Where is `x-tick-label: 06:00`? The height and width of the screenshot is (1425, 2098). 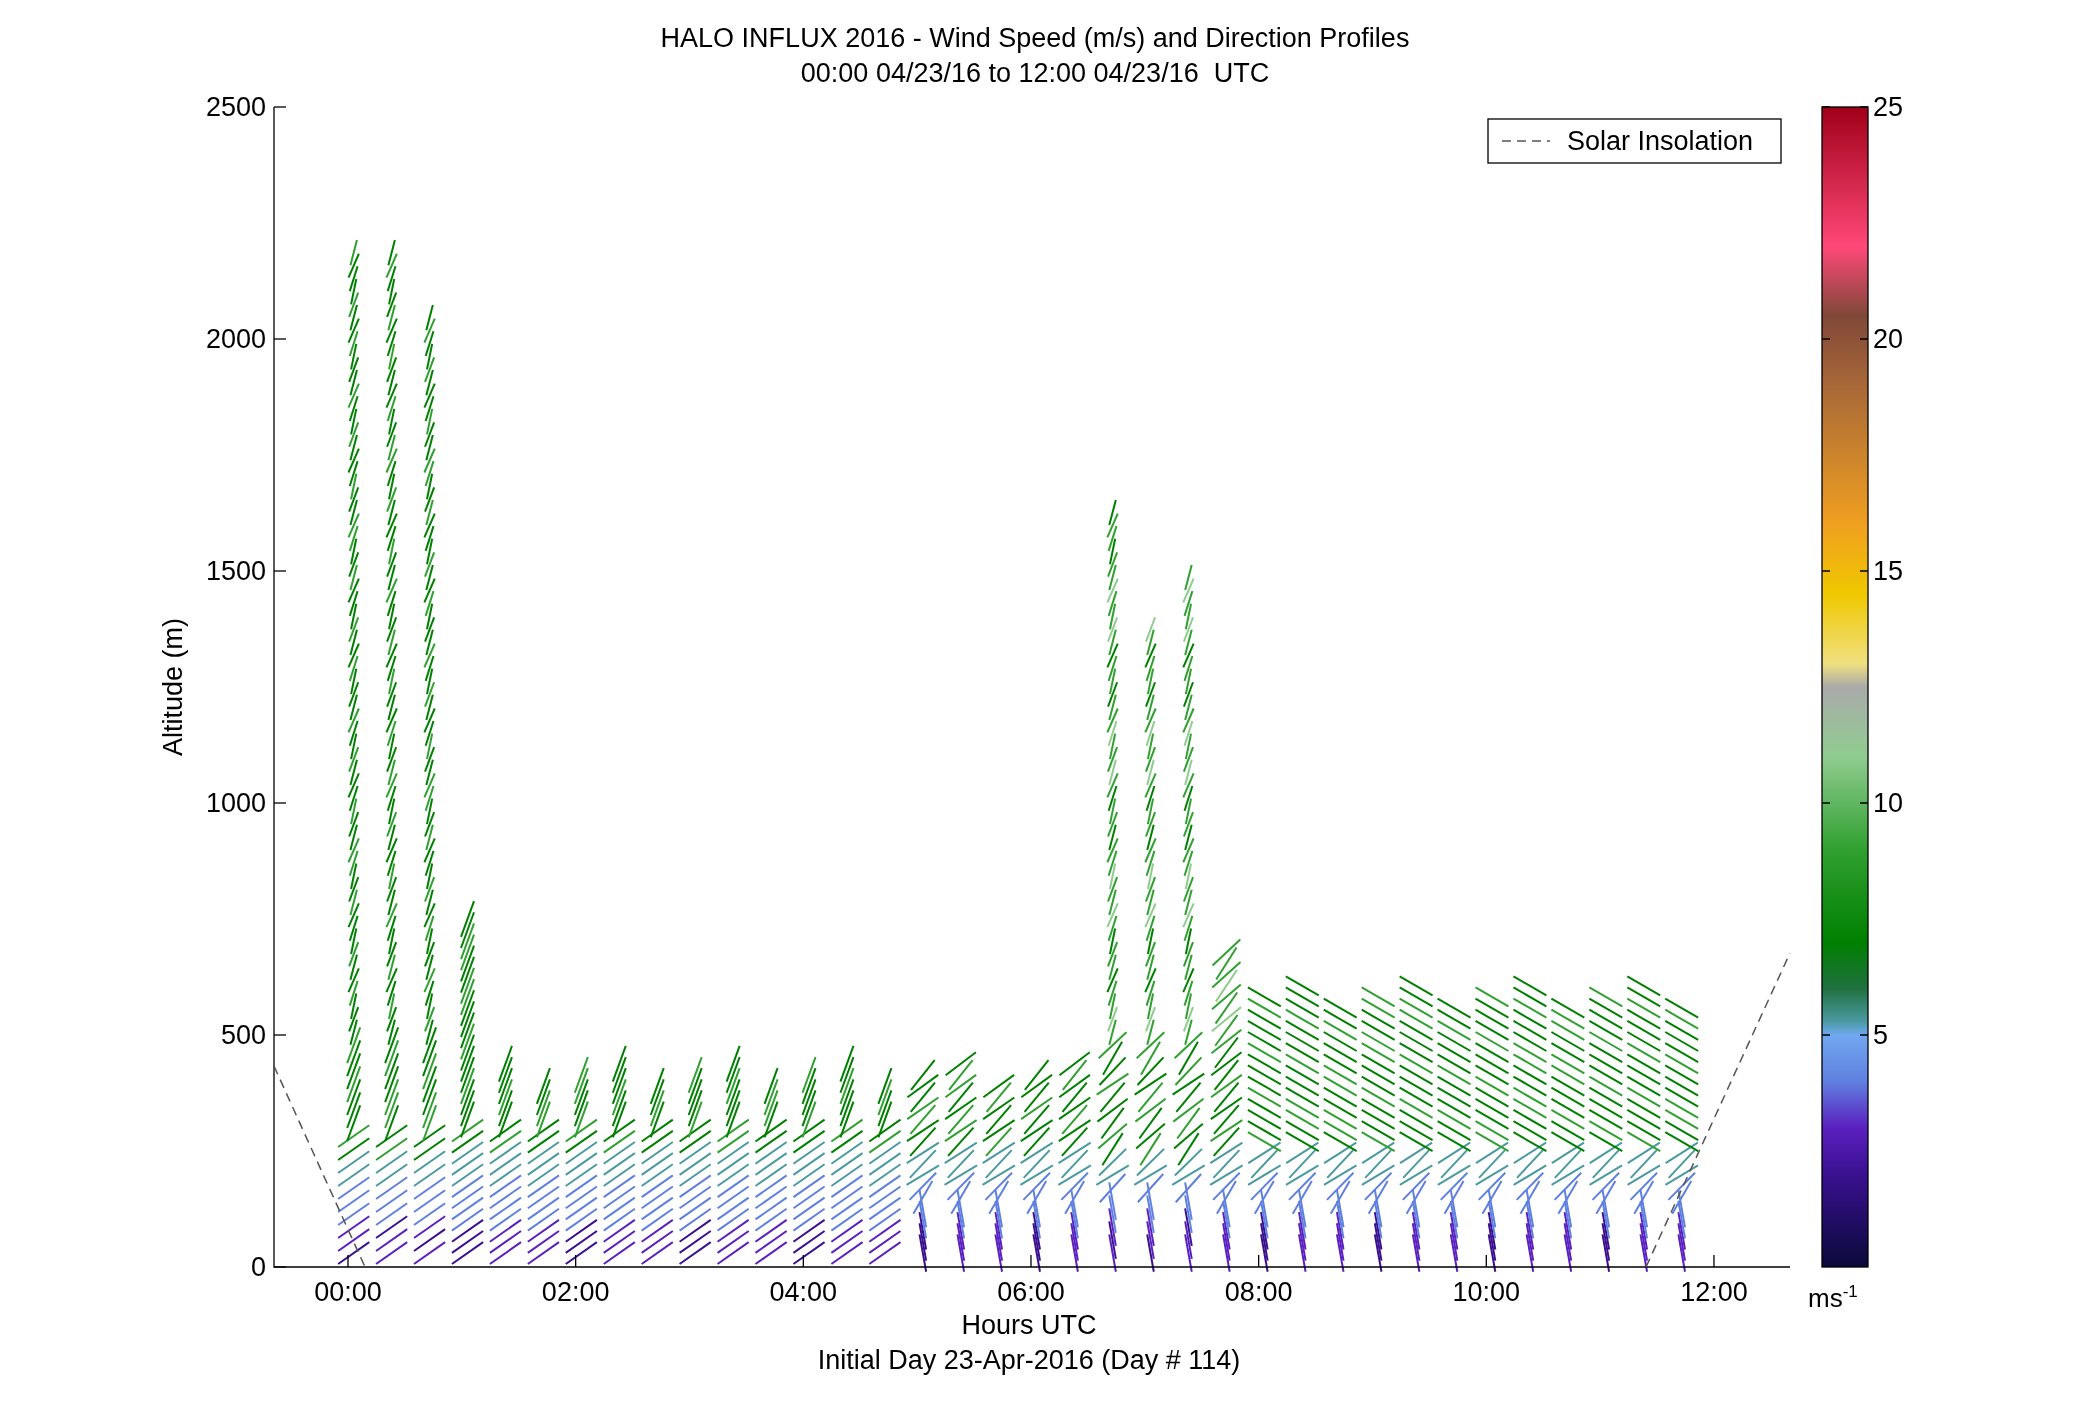 x-tick-label: 06:00 is located at coordinates (1031, 1292).